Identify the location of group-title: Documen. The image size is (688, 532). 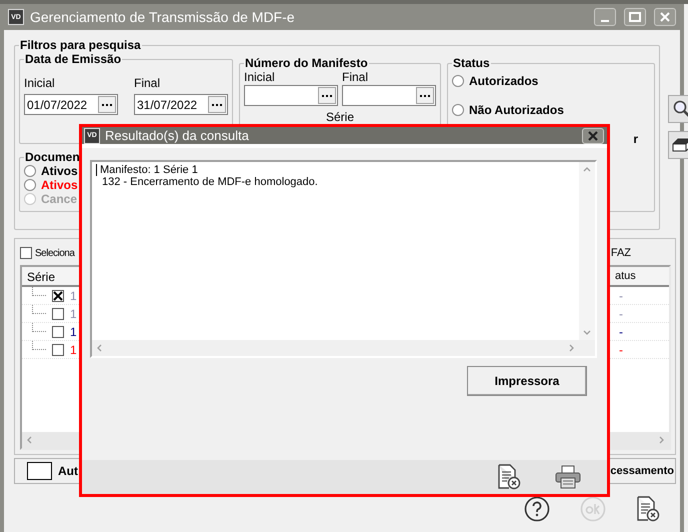
(52, 157).